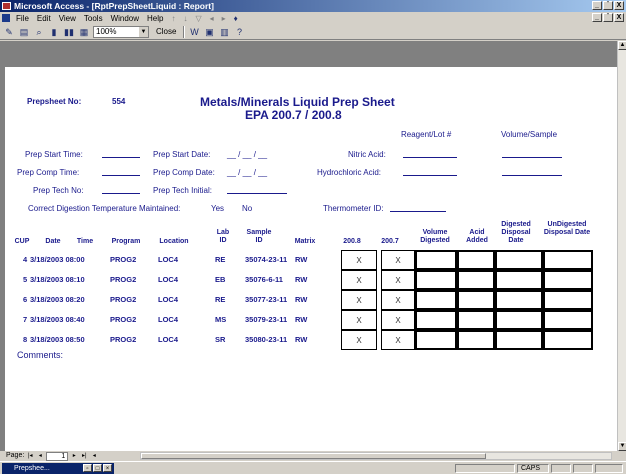 This screenshot has height=474, width=626. Describe the element at coordinates (608, 5) in the screenshot. I see `maximize-button: ̄` at that location.